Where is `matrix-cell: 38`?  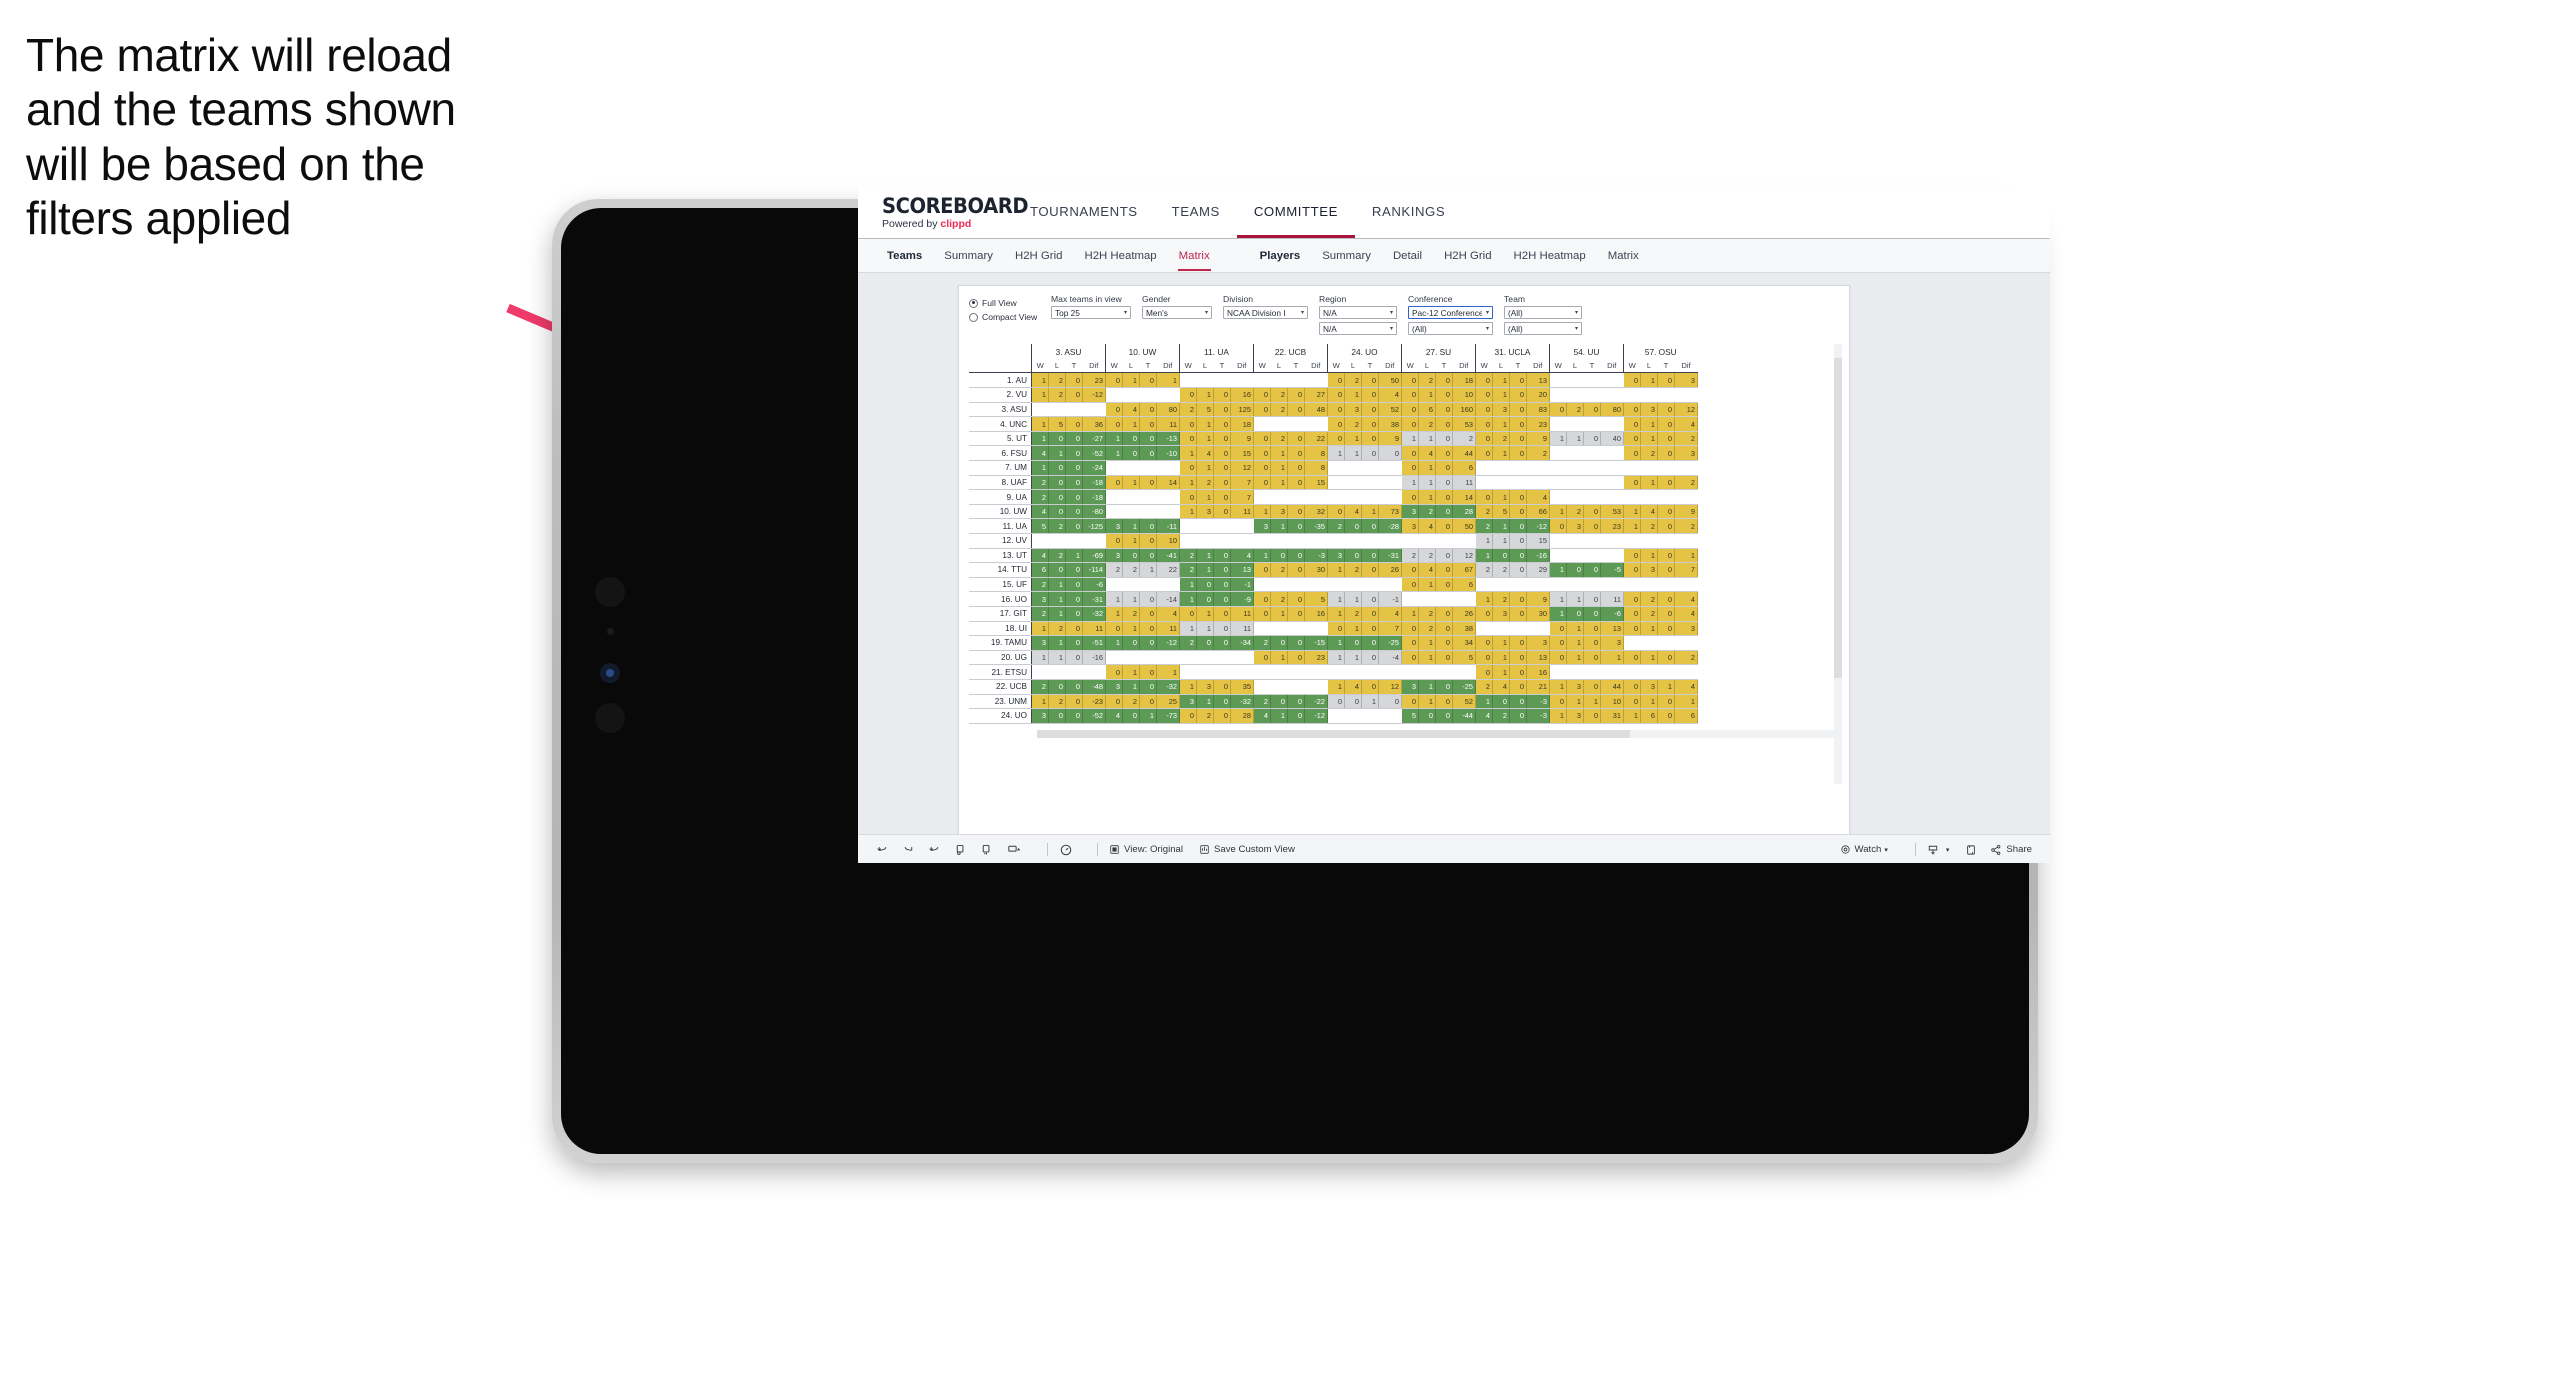 matrix-cell: 38 is located at coordinates (1390, 424).